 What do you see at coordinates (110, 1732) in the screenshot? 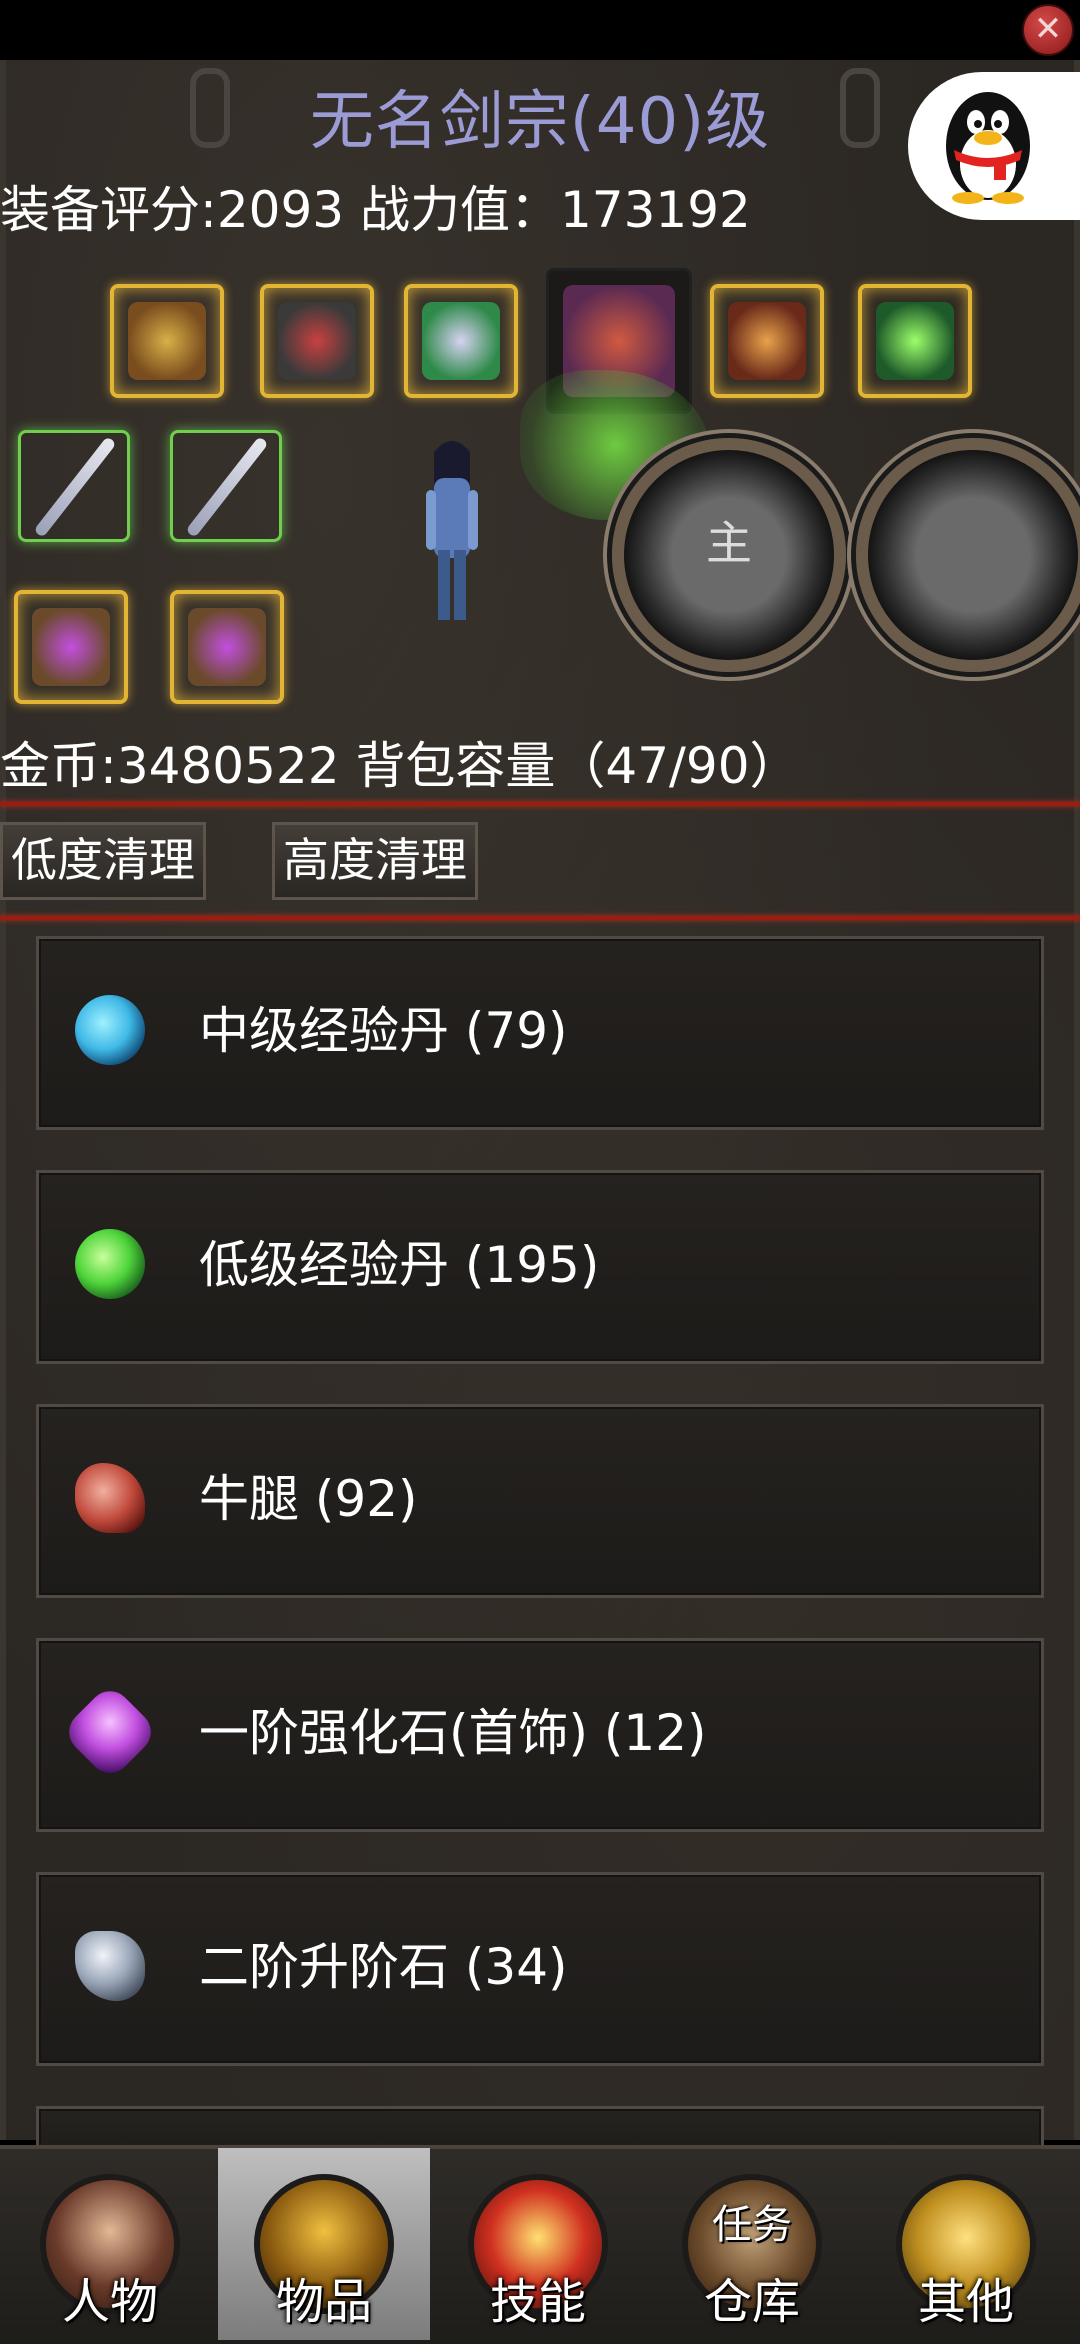
I see `purple-gem-icon` at bounding box center [110, 1732].